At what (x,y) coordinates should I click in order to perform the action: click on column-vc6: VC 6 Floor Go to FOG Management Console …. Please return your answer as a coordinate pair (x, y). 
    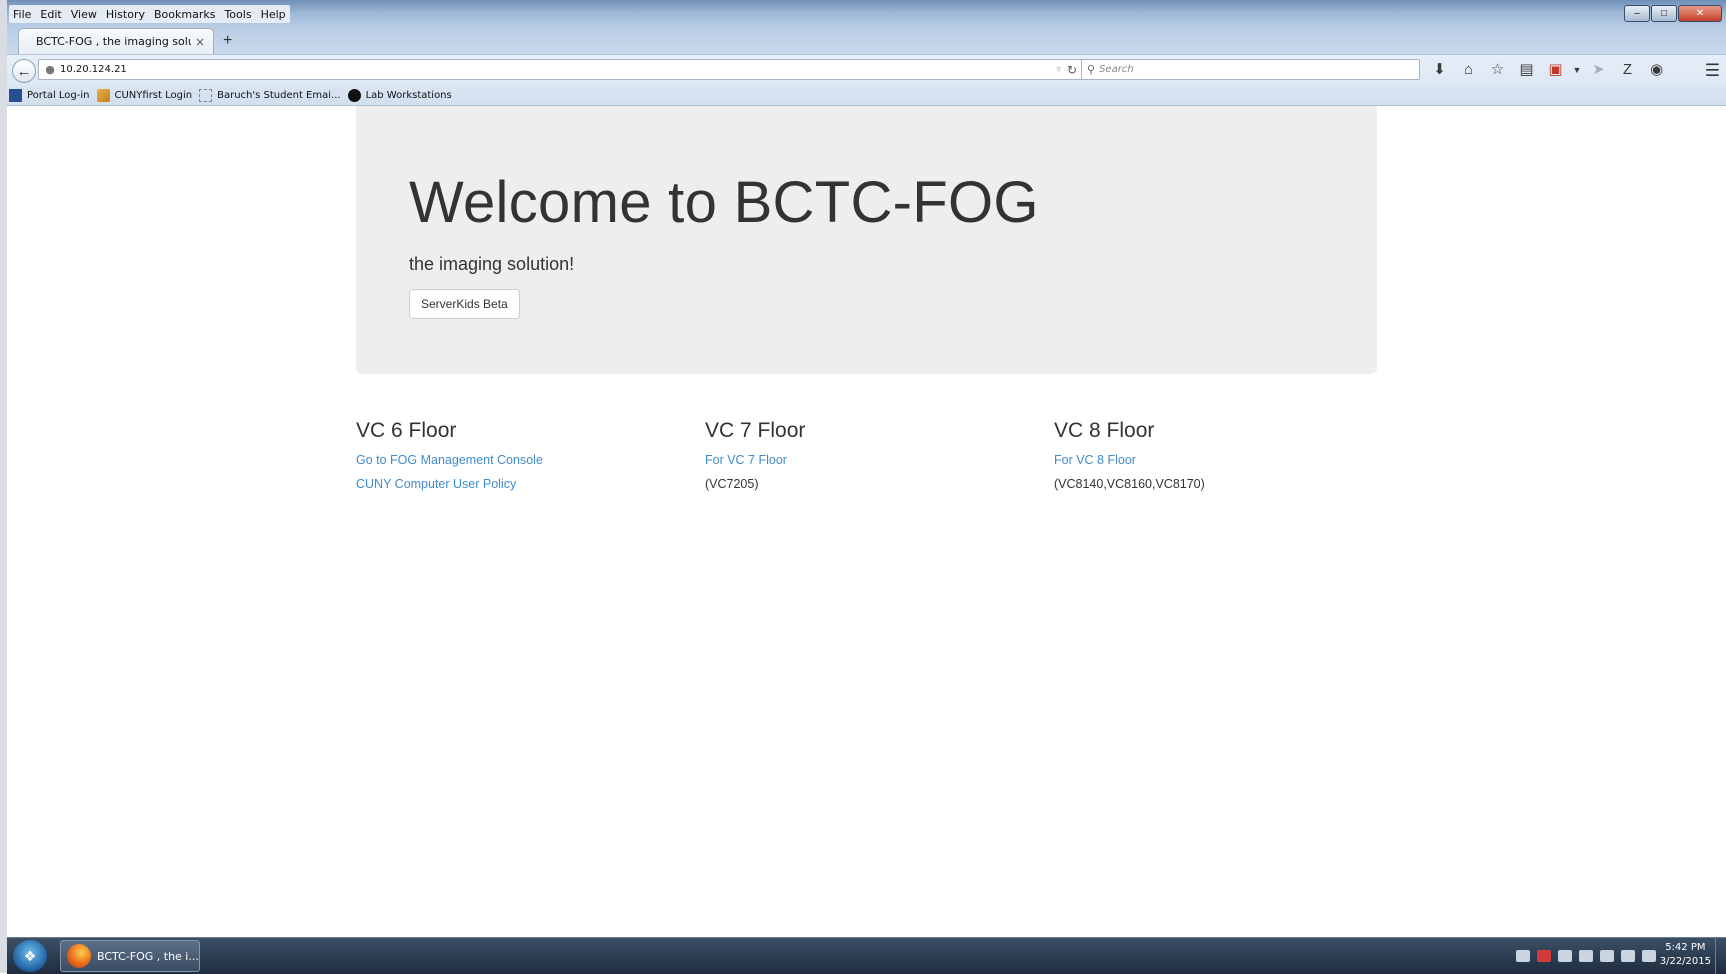
    Looking at the image, I should click on (449, 455).